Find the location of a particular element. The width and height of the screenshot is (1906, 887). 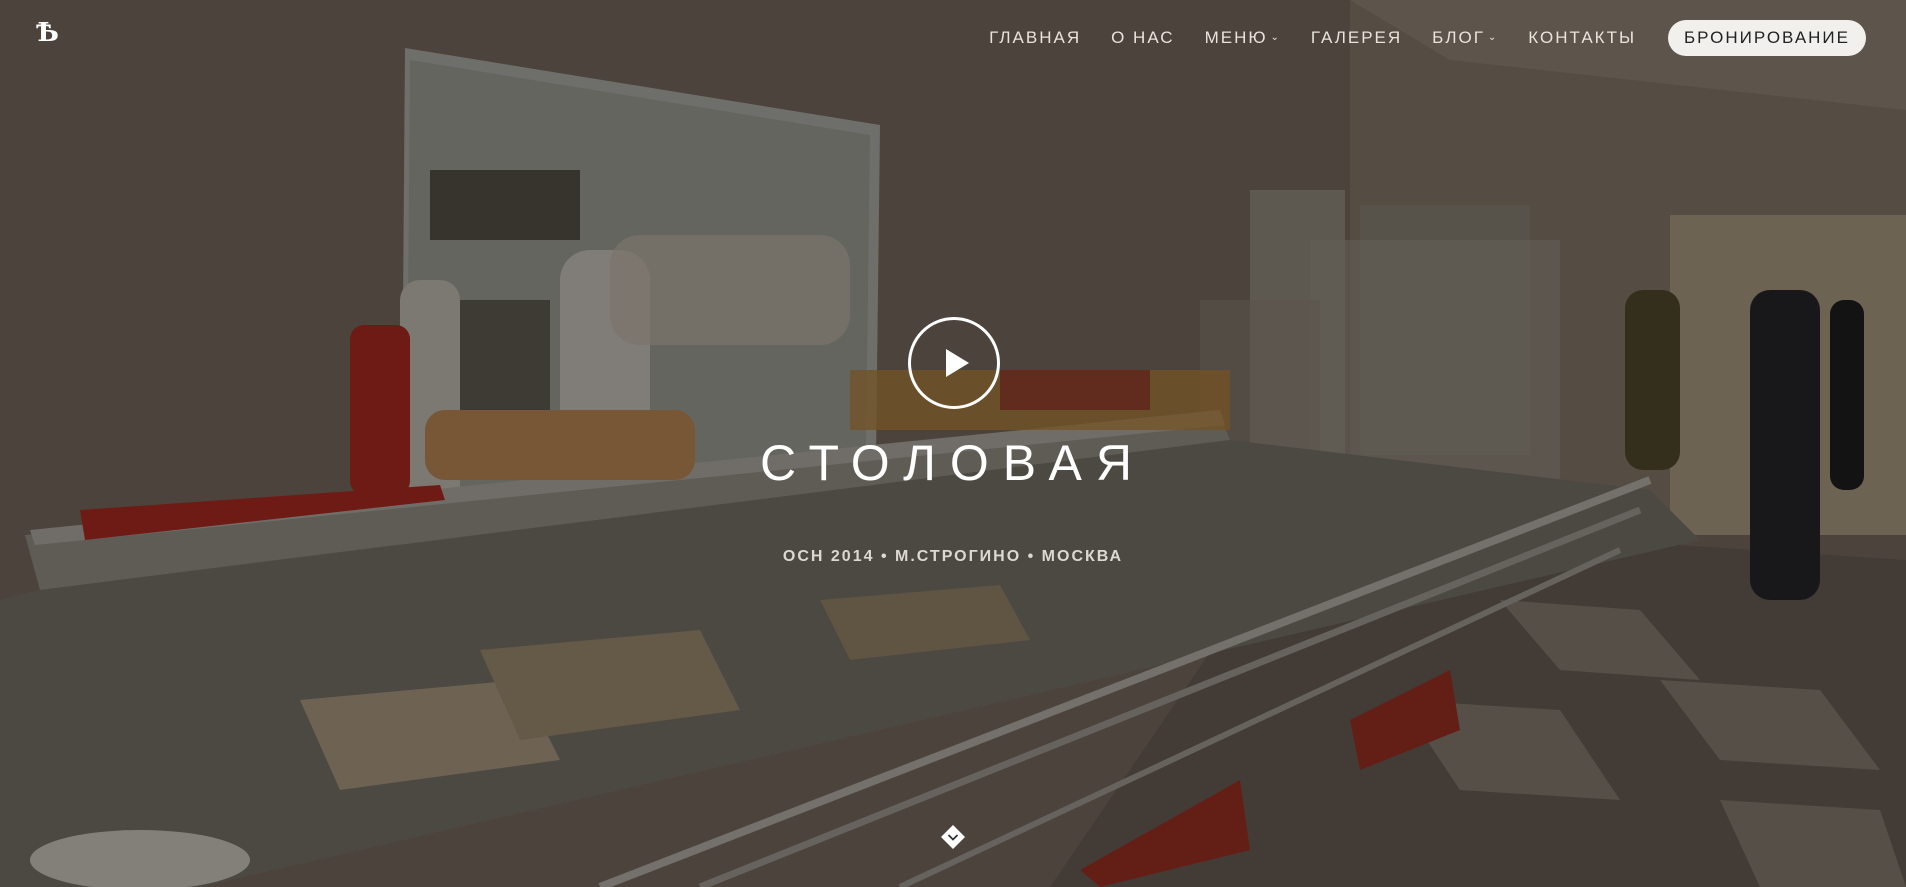

nav-item-home: ГЛАВНАЯ is located at coordinates (1035, 38).